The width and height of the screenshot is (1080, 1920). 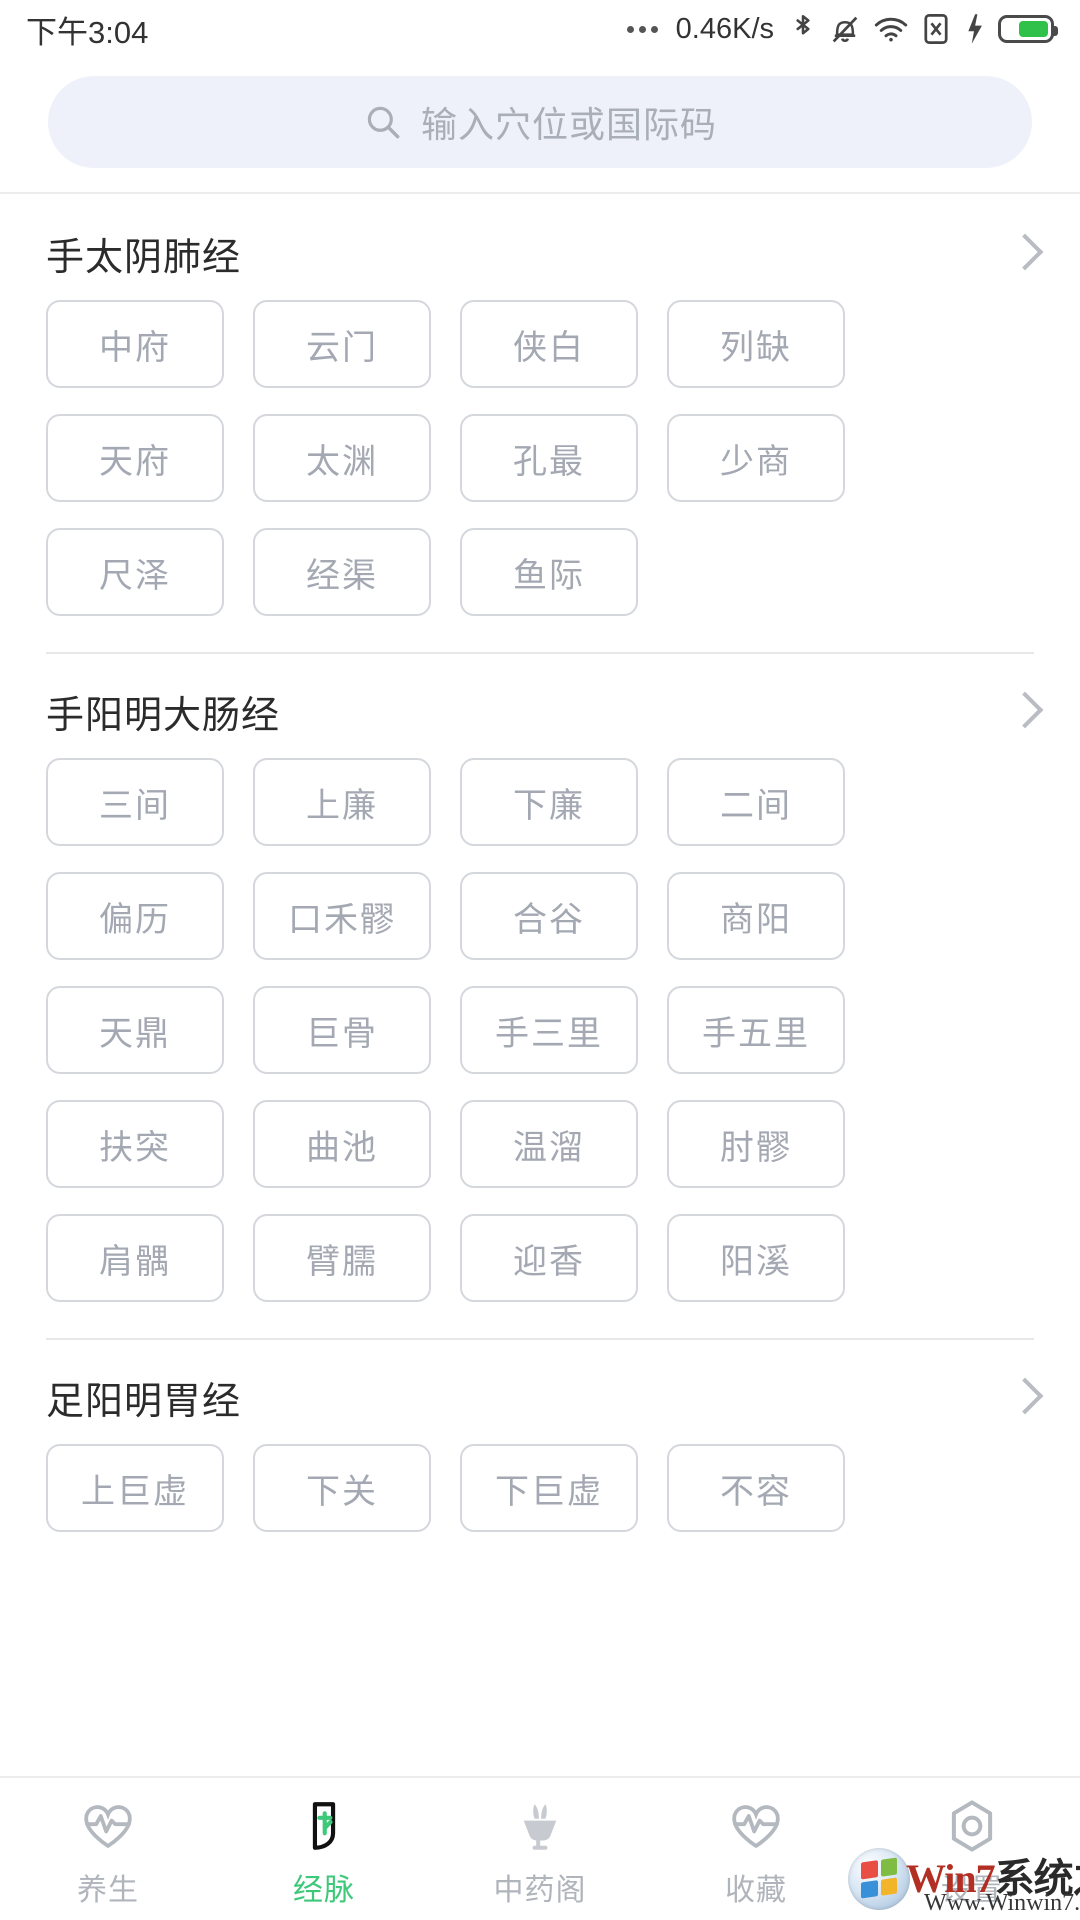 What do you see at coordinates (974, 29) in the screenshot?
I see `charging-bolt-icon` at bounding box center [974, 29].